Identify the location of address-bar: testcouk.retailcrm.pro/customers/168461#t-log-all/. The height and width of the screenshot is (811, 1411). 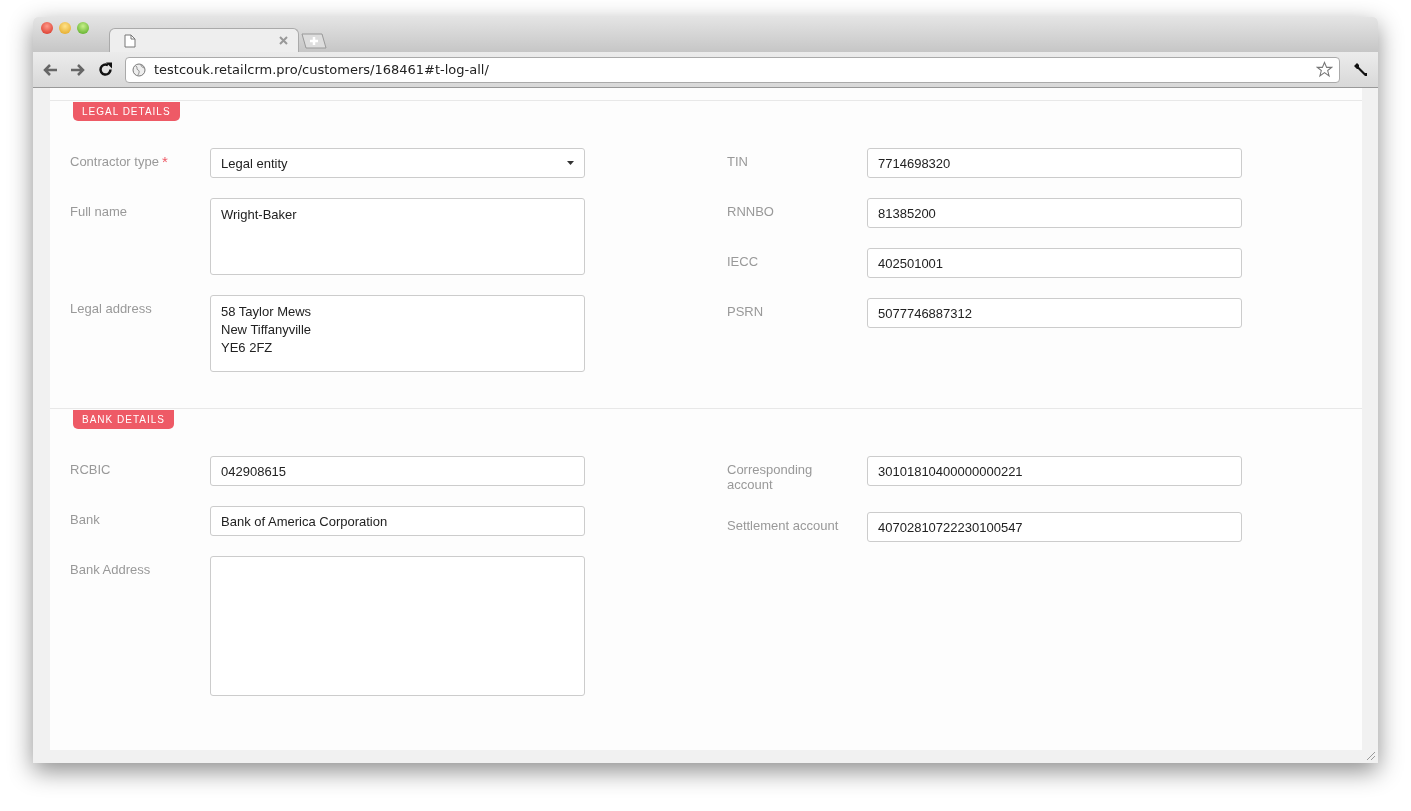
(732, 69).